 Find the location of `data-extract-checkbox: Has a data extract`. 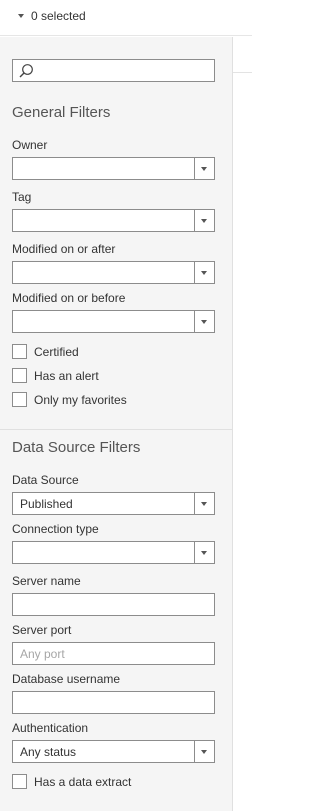

data-extract-checkbox: Has a data extract is located at coordinates (71, 781).